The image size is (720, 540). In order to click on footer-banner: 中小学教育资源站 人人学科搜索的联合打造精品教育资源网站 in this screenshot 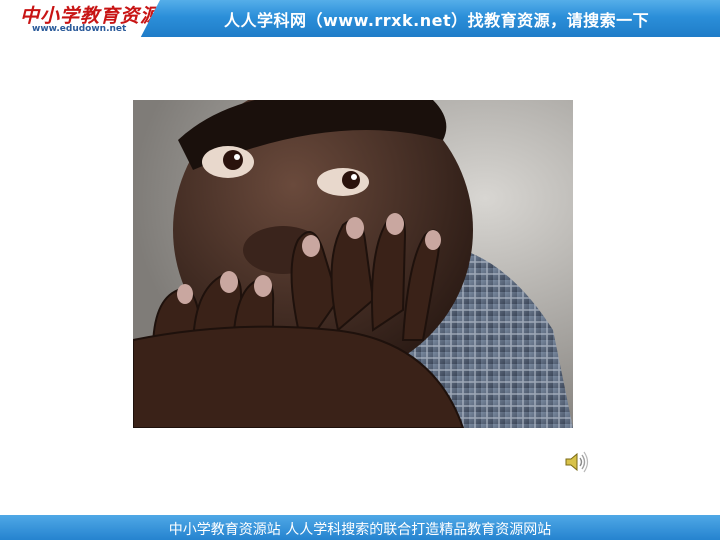, I will do `click(360, 527)`.